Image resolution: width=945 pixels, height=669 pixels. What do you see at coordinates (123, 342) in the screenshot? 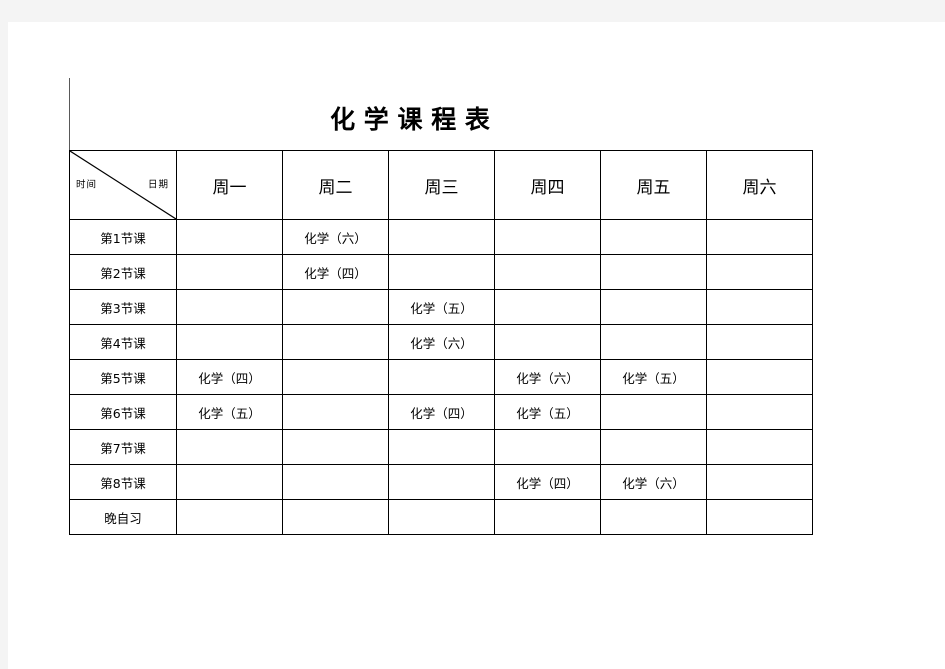
I see `period-label: 第4节课` at bounding box center [123, 342].